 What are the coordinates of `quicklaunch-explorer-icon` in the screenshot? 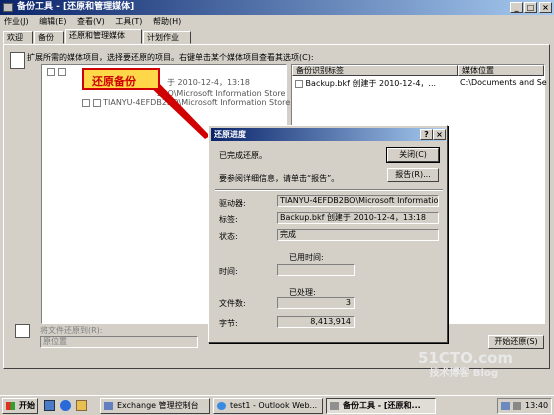 It's located at (81, 405).